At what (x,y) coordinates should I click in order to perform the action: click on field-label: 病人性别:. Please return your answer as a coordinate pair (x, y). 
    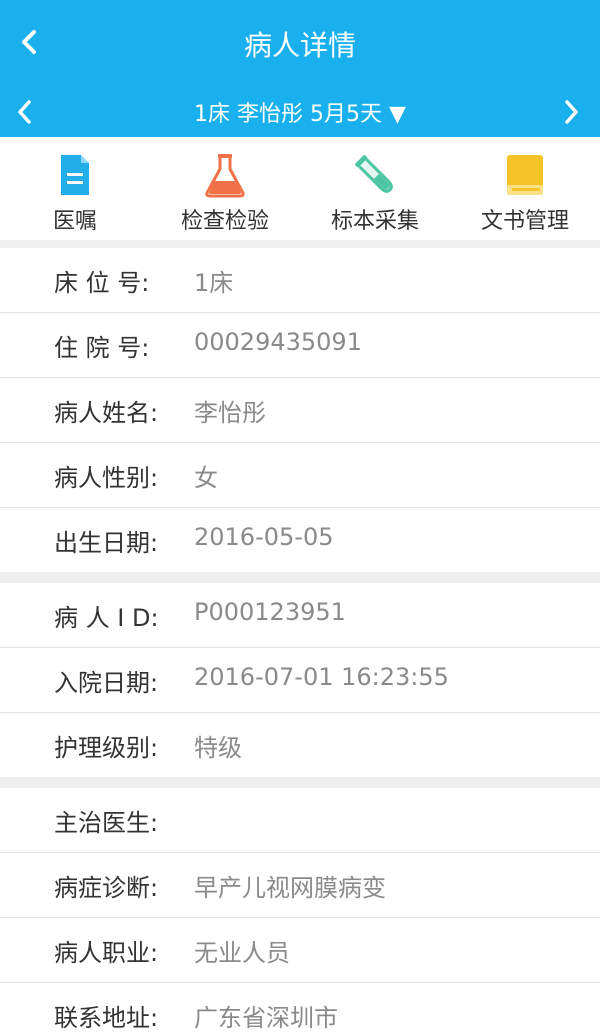
    Looking at the image, I should click on (106, 478).